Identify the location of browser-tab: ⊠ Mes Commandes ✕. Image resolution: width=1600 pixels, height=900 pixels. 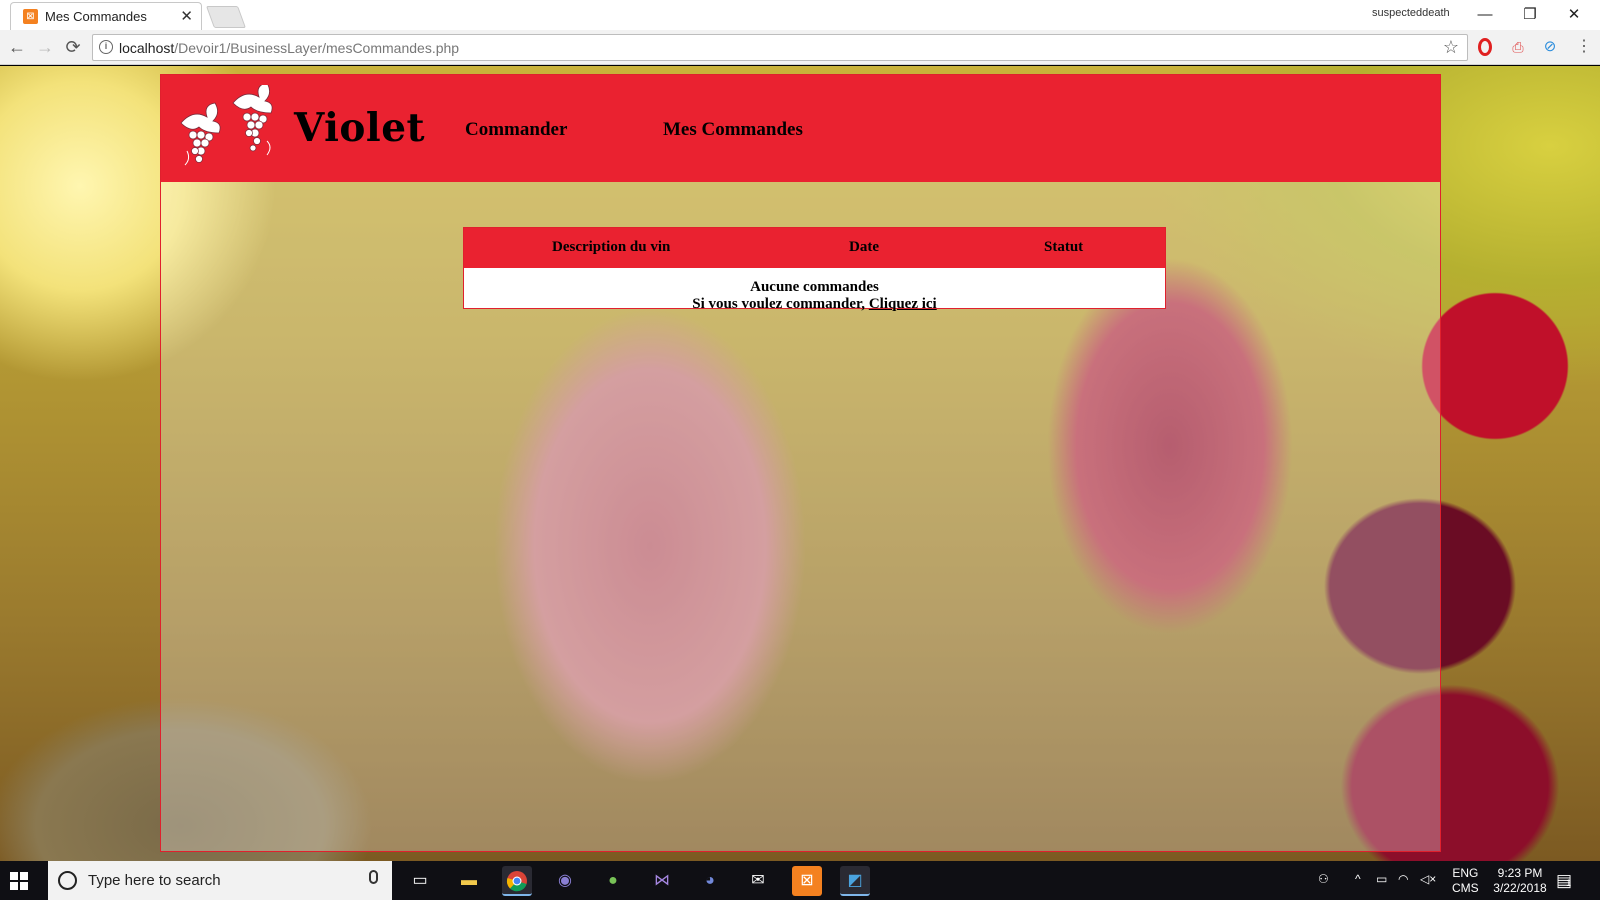
(106, 16).